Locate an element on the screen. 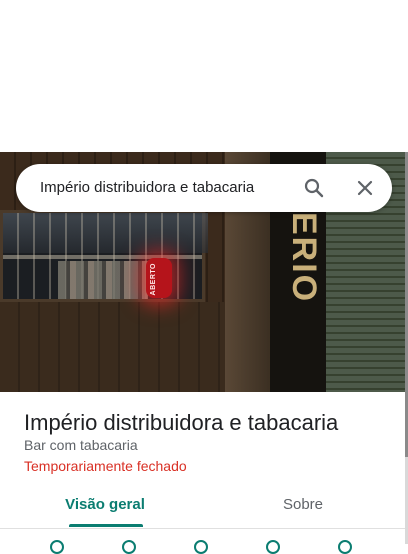  action-buttons-row is located at coordinates (202, 546).